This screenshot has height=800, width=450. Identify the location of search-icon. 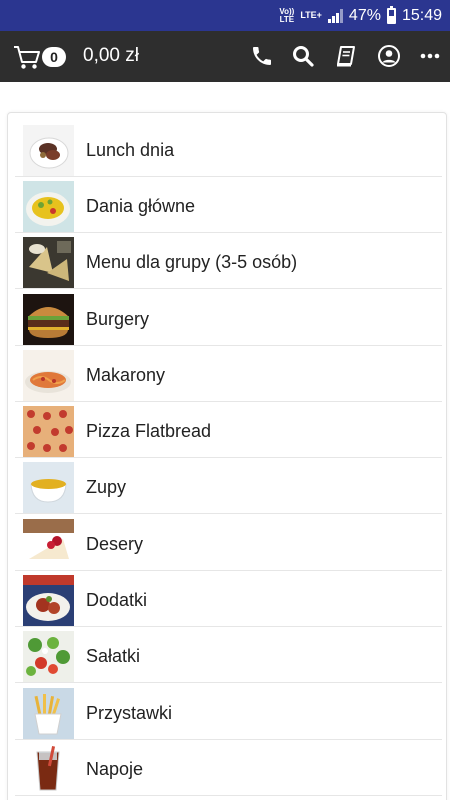
(303, 56).